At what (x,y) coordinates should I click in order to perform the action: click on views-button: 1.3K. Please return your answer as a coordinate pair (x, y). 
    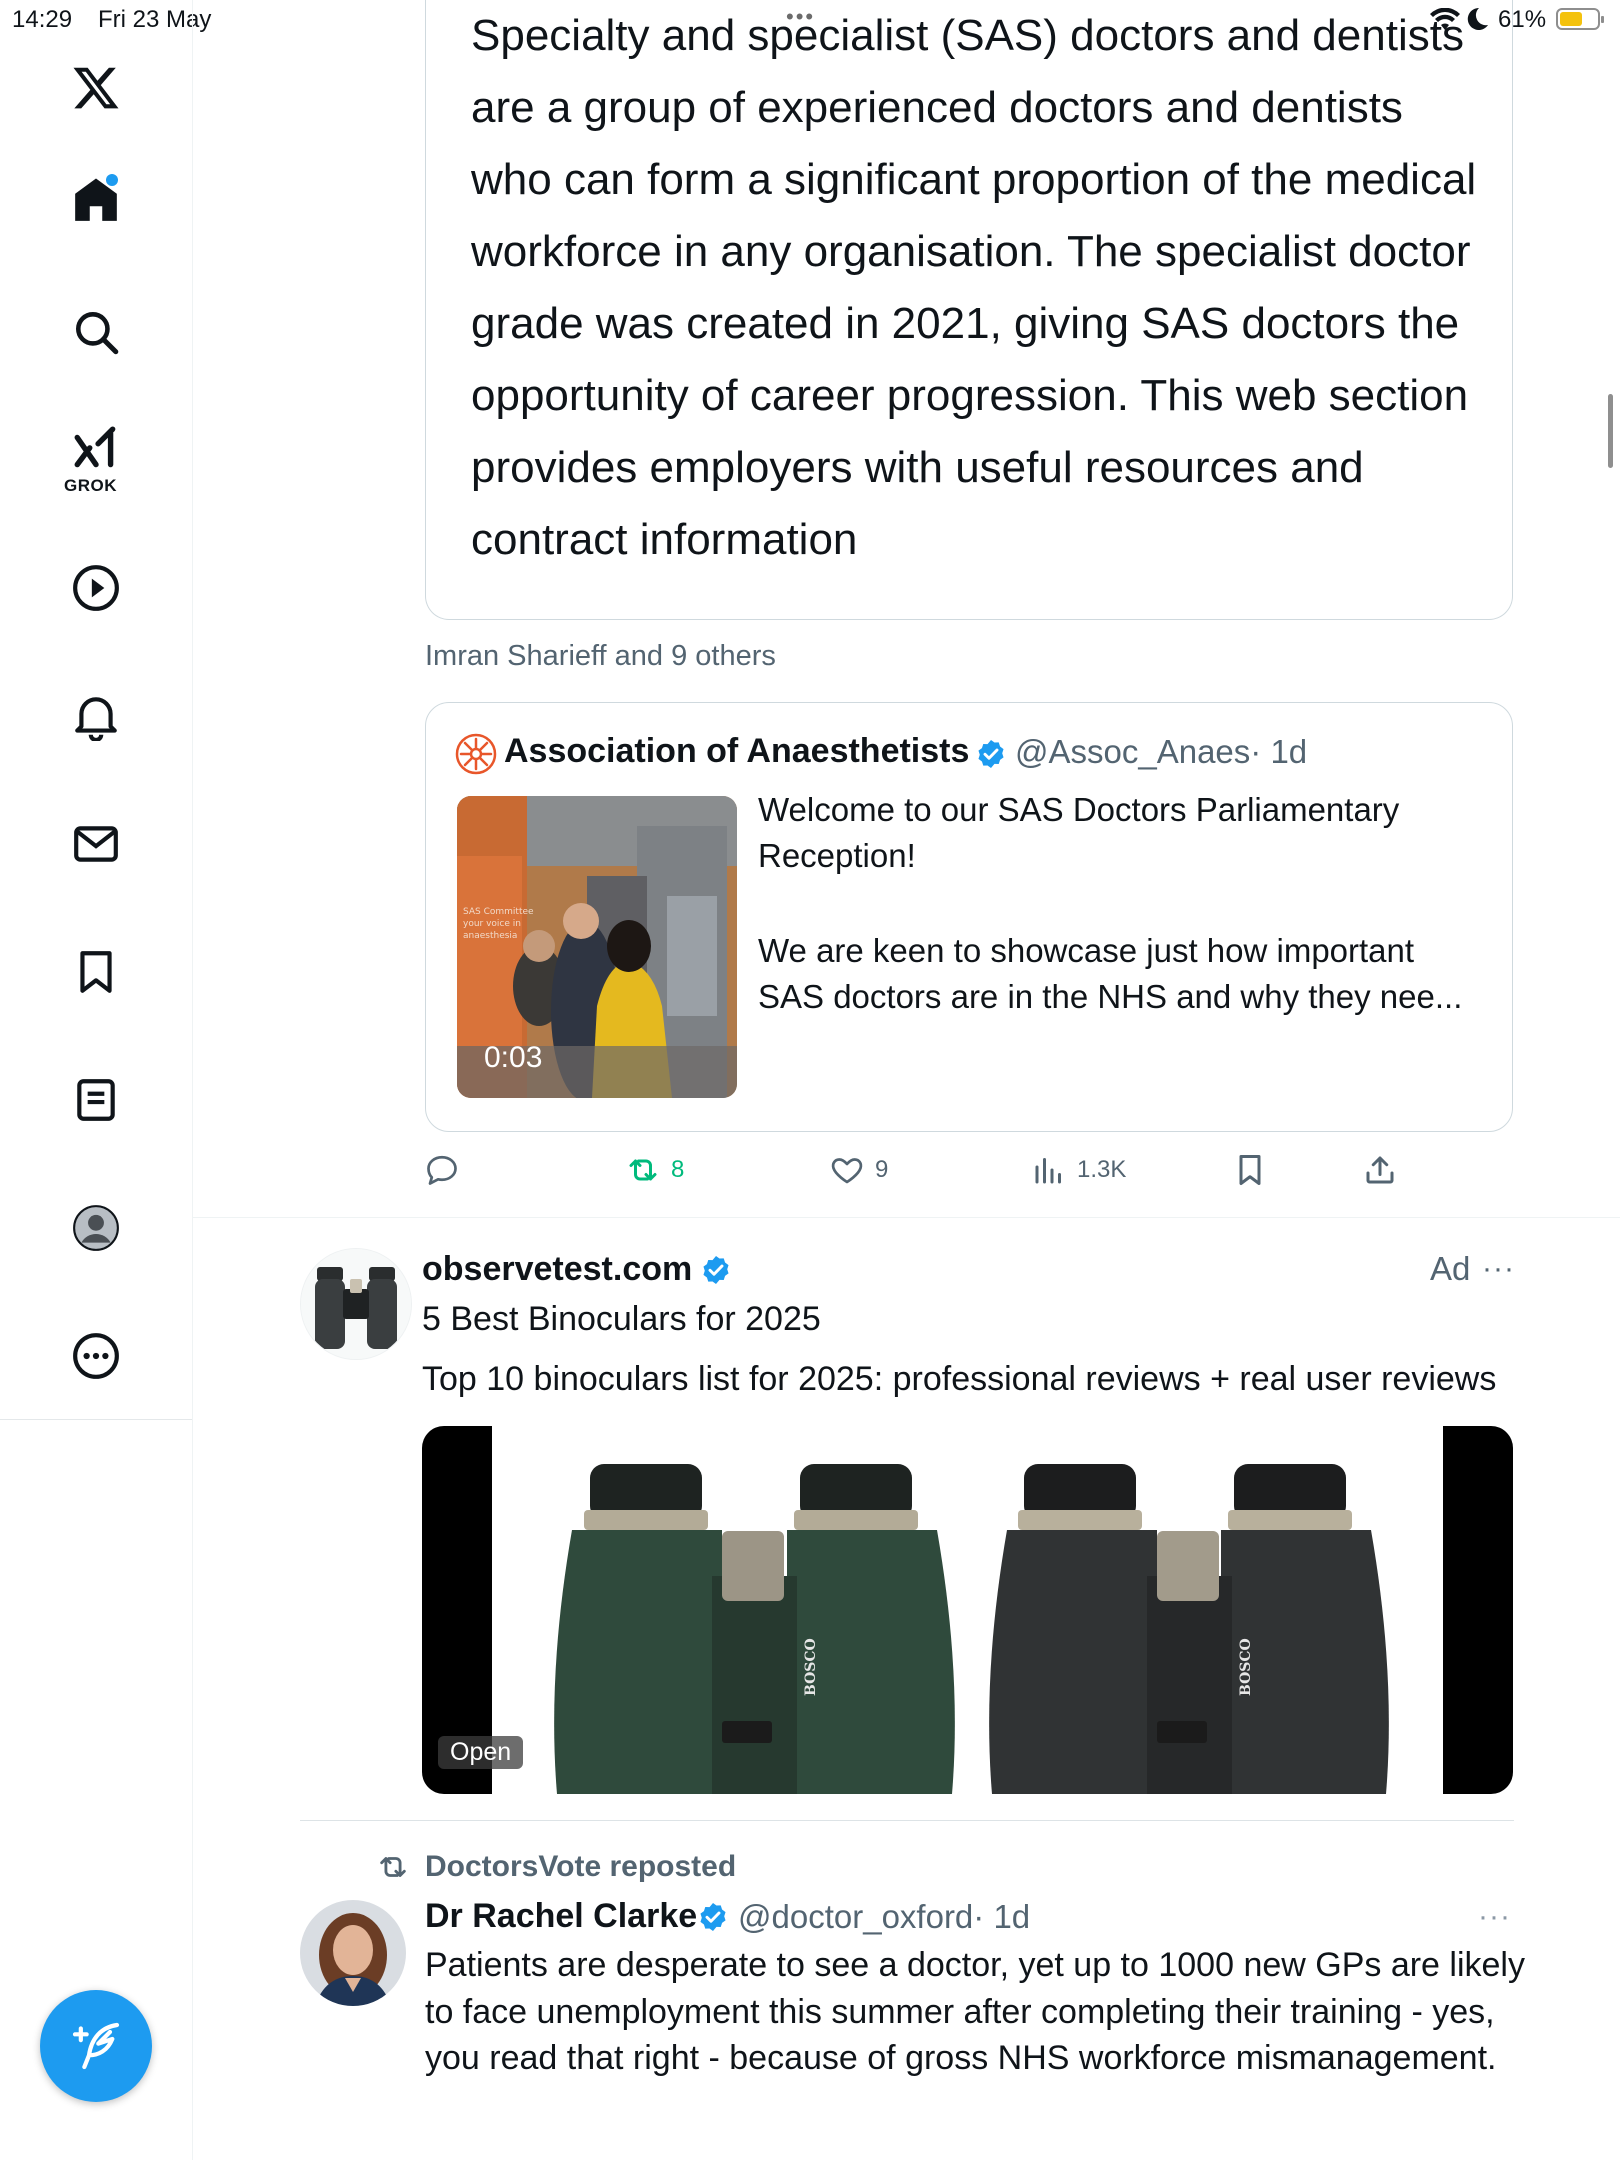
    Looking at the image, I should click on (1078, 1170).